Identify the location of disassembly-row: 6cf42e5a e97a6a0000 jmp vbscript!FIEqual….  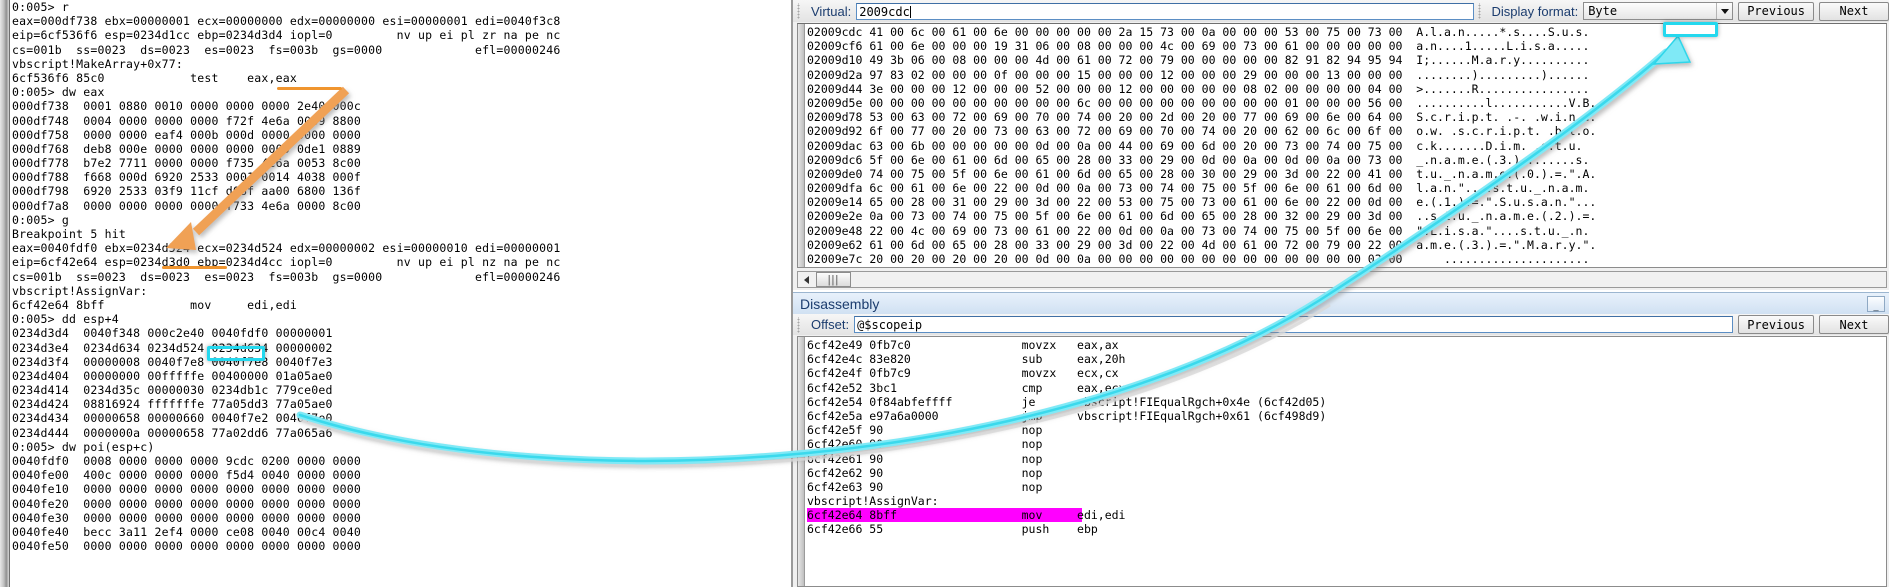
(1346, 416).